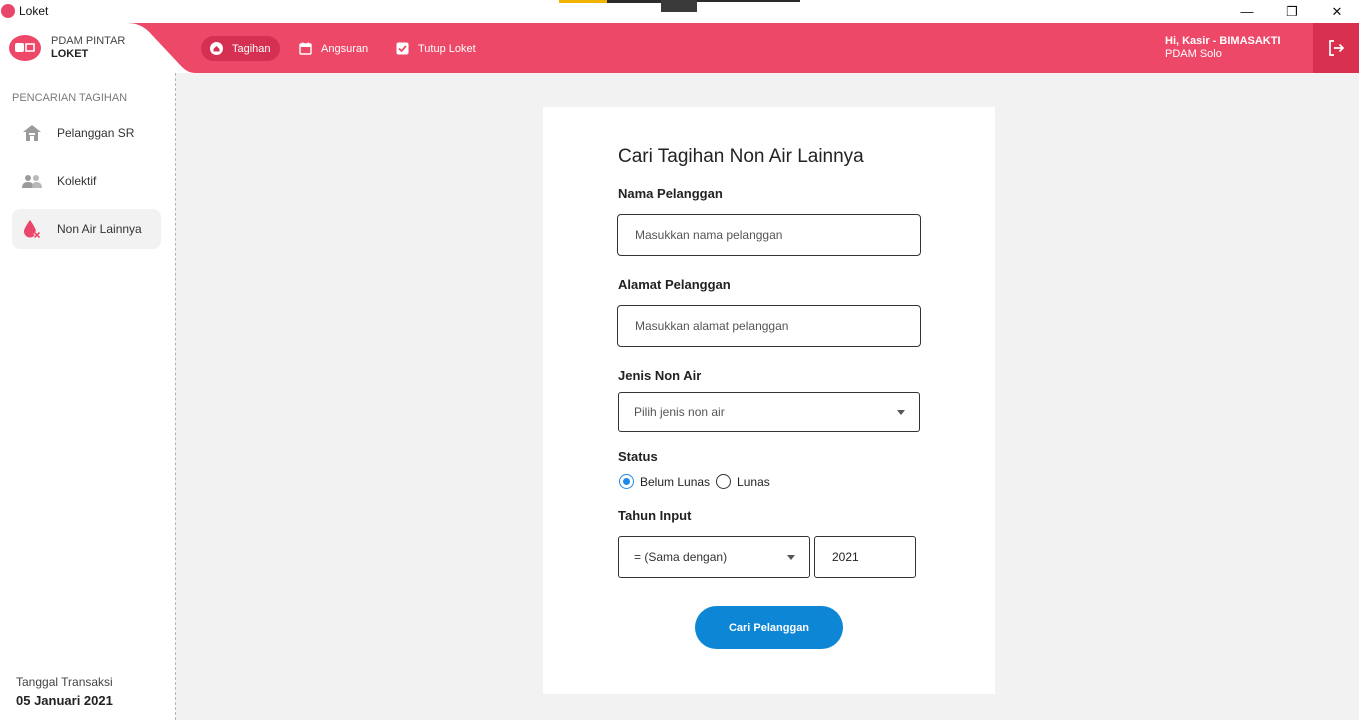 The width and height of the screenshot is (1359, 720). What do you see at coordinates (88, 41) in the screenshot?
I see `brand-line1: PDAM PINTAR` at bounding box center [88, 41].